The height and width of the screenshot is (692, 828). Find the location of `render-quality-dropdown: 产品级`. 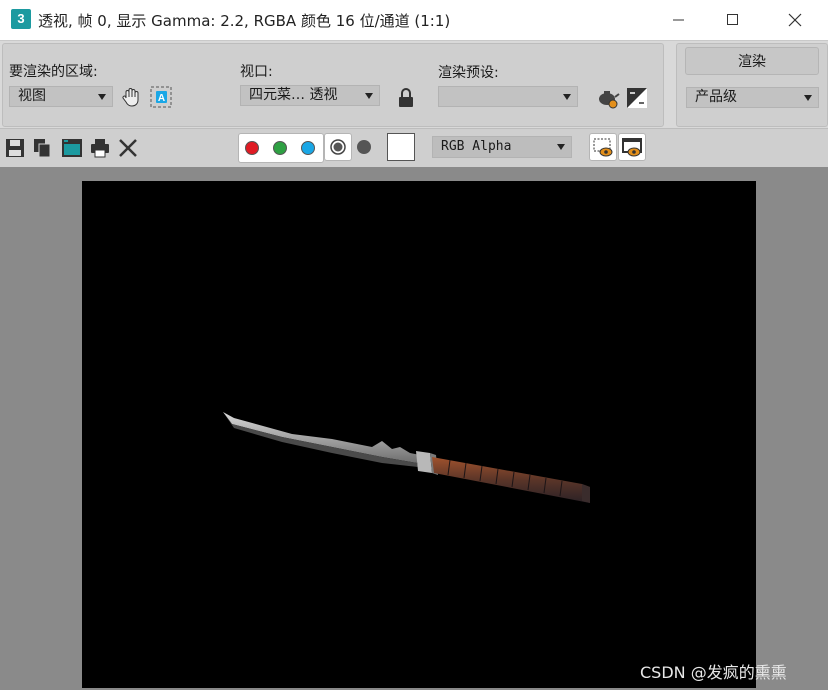

render-quality-dropdown: 产品级 is located at coordinates (752, 97).